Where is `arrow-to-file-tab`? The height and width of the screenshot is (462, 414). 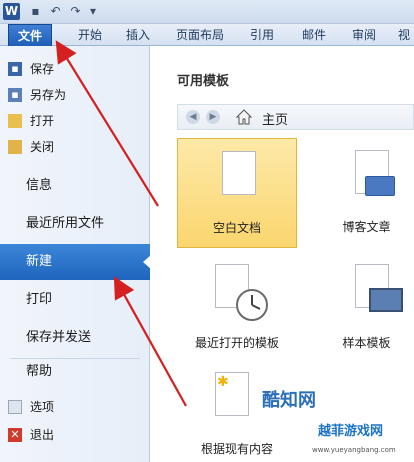
arrow-to-file-tab is located at coordinates (107, 123).